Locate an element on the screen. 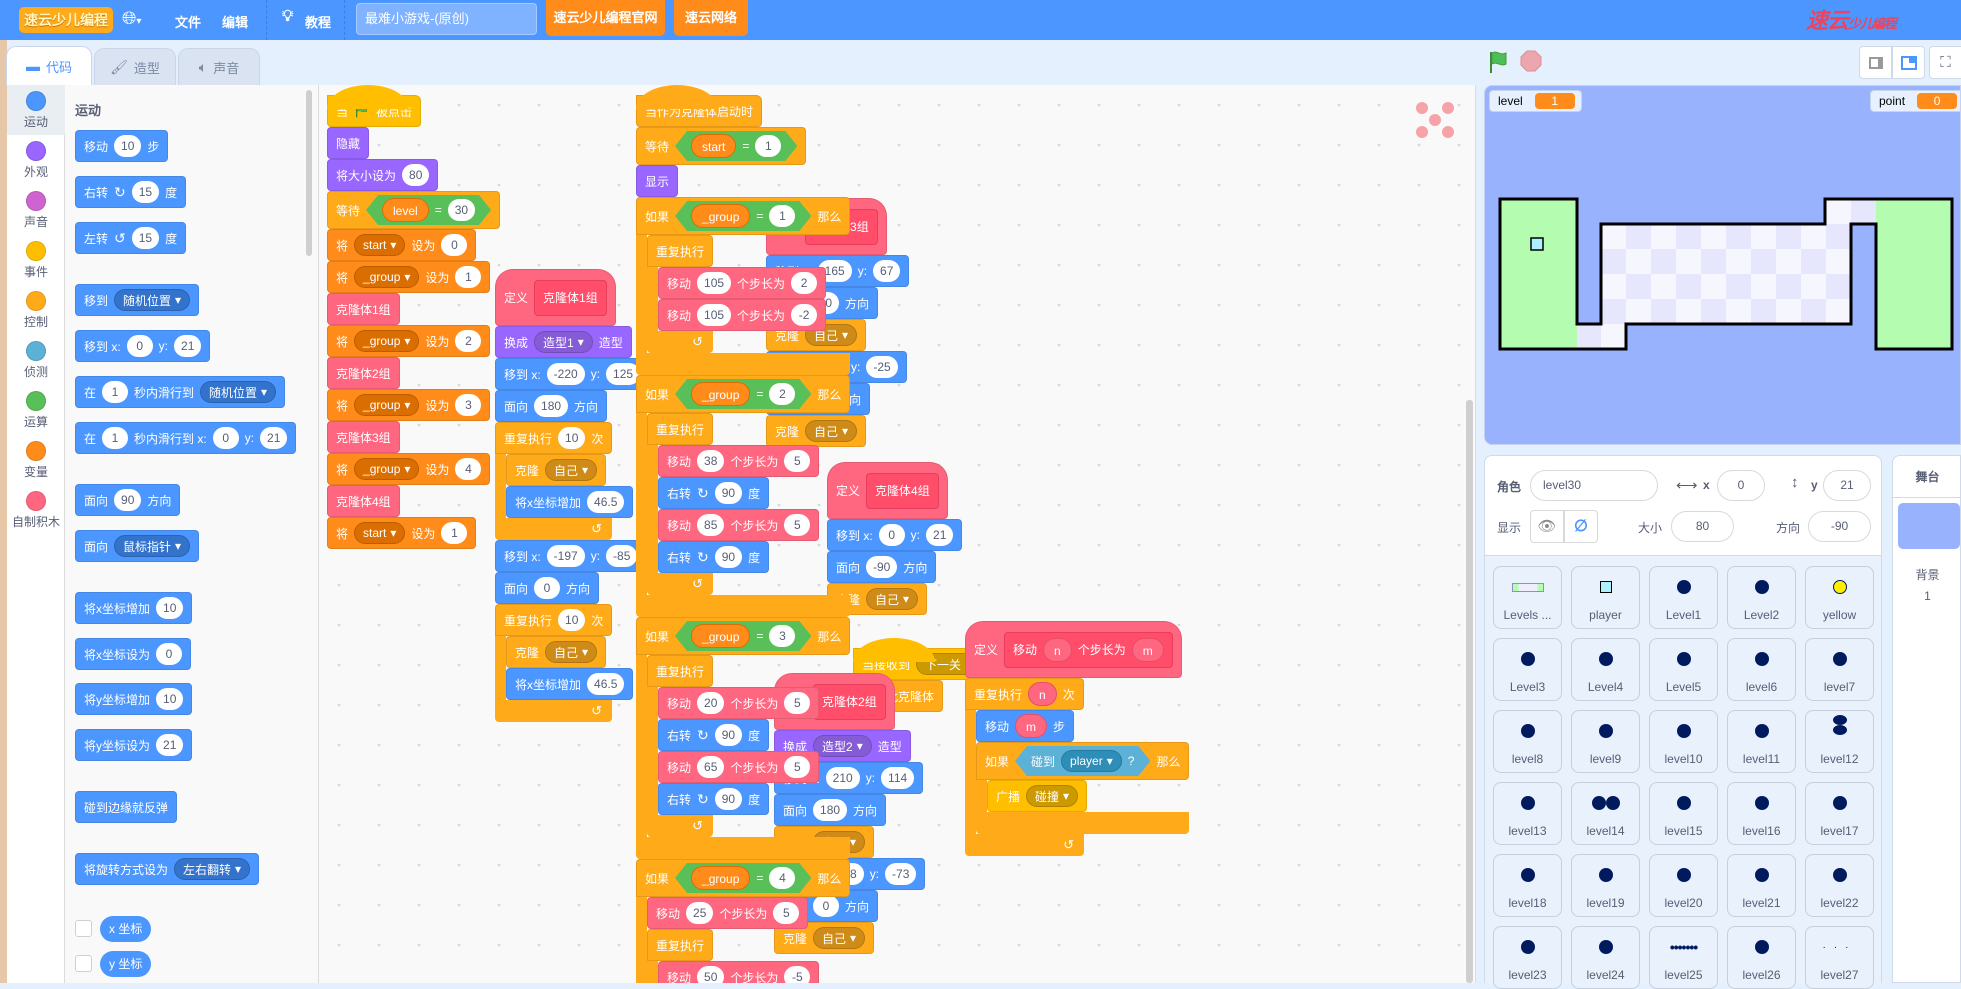 This screenshot has width=1961, height=989. sprite-tile: Level1 is located at coordinates (1683, 597).